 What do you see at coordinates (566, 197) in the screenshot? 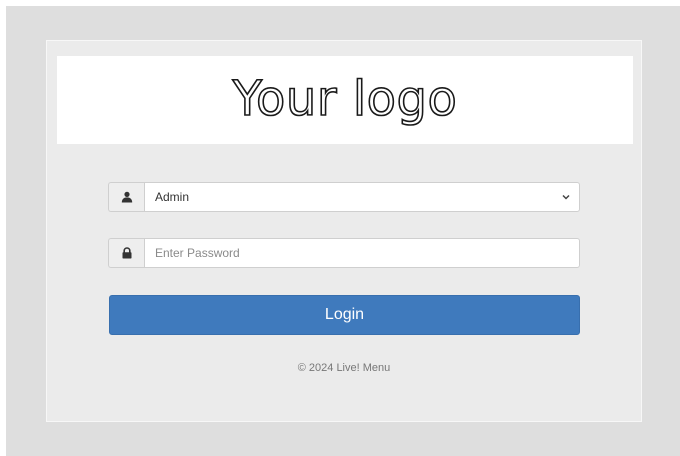
I see `chevron-down-icon` at bounding box center [566, 197].